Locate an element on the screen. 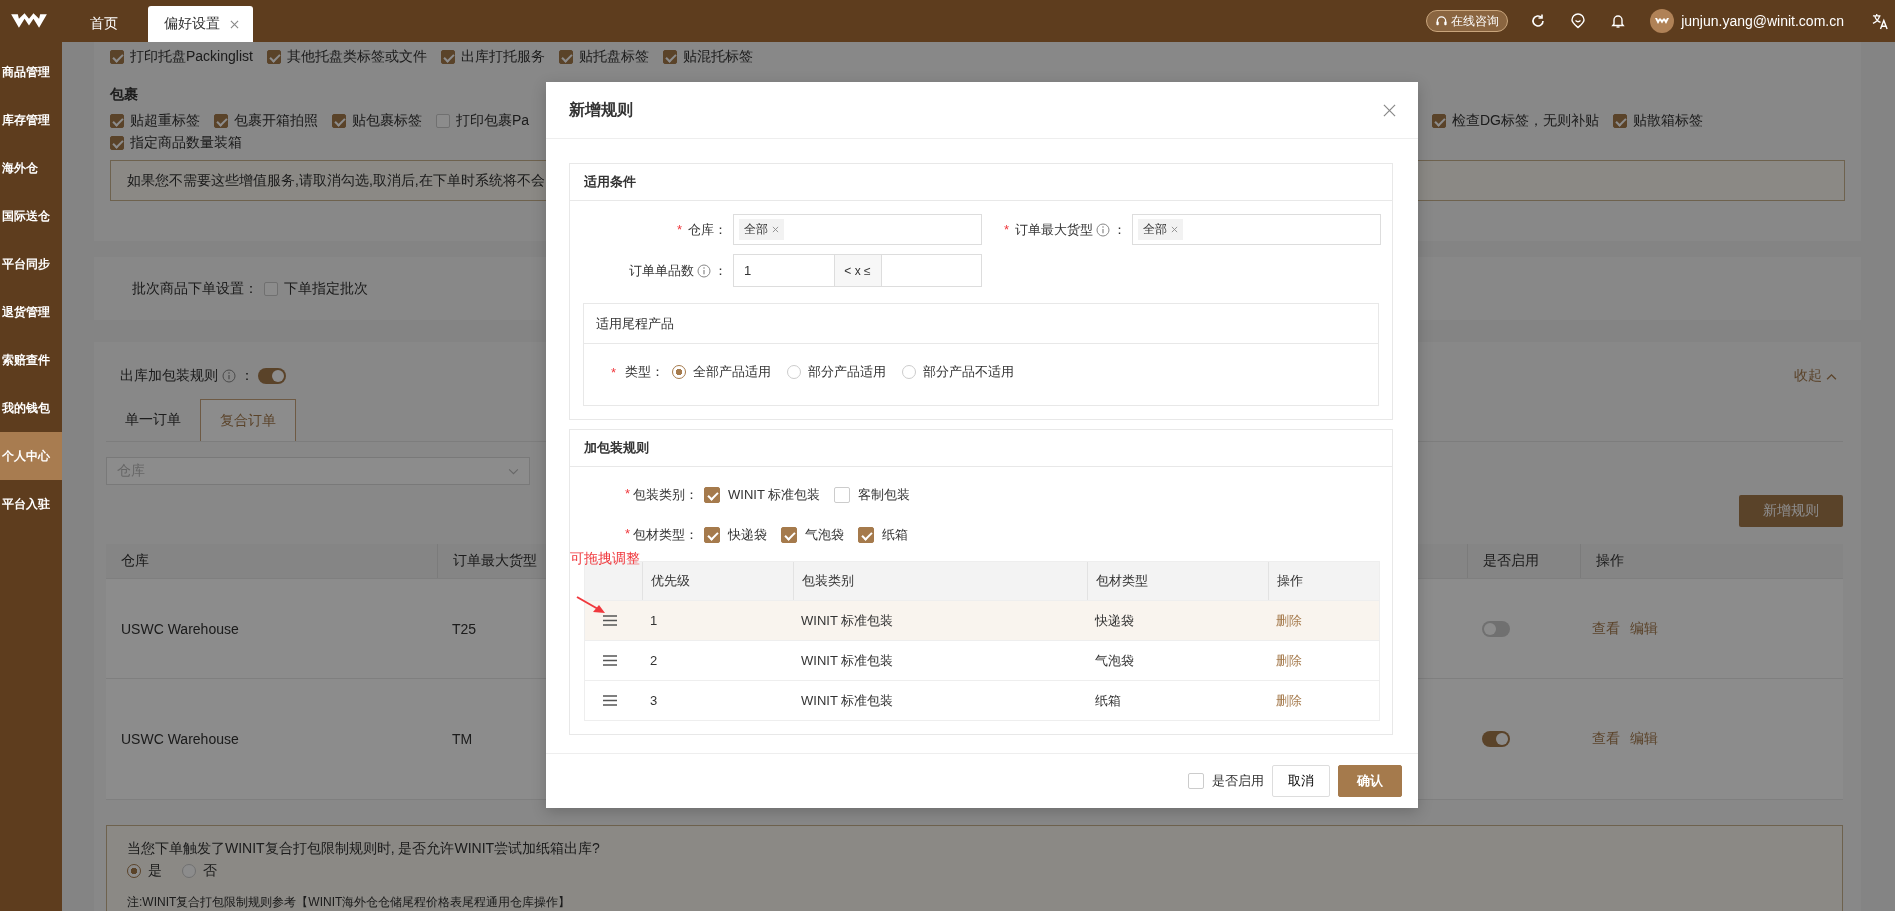 Image resolution: width=1895 pixels, height=911 pixels. table-cell: USWC Warehouse is located at coordinates (180, 739).